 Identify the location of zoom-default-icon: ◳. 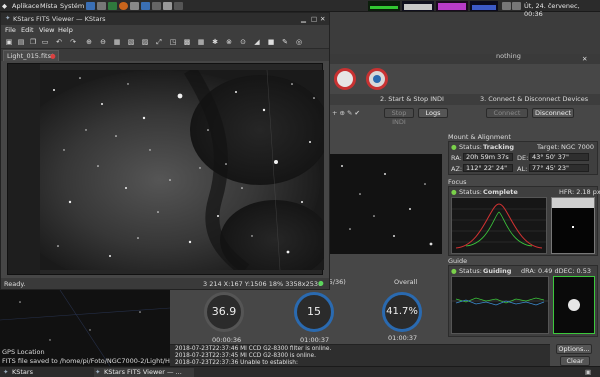
(173, 42).